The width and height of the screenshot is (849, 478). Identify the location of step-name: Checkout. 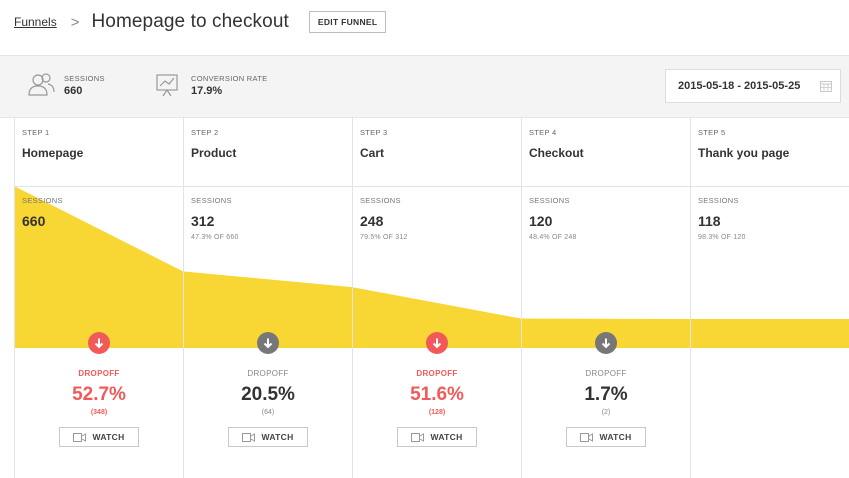
(556, 153).